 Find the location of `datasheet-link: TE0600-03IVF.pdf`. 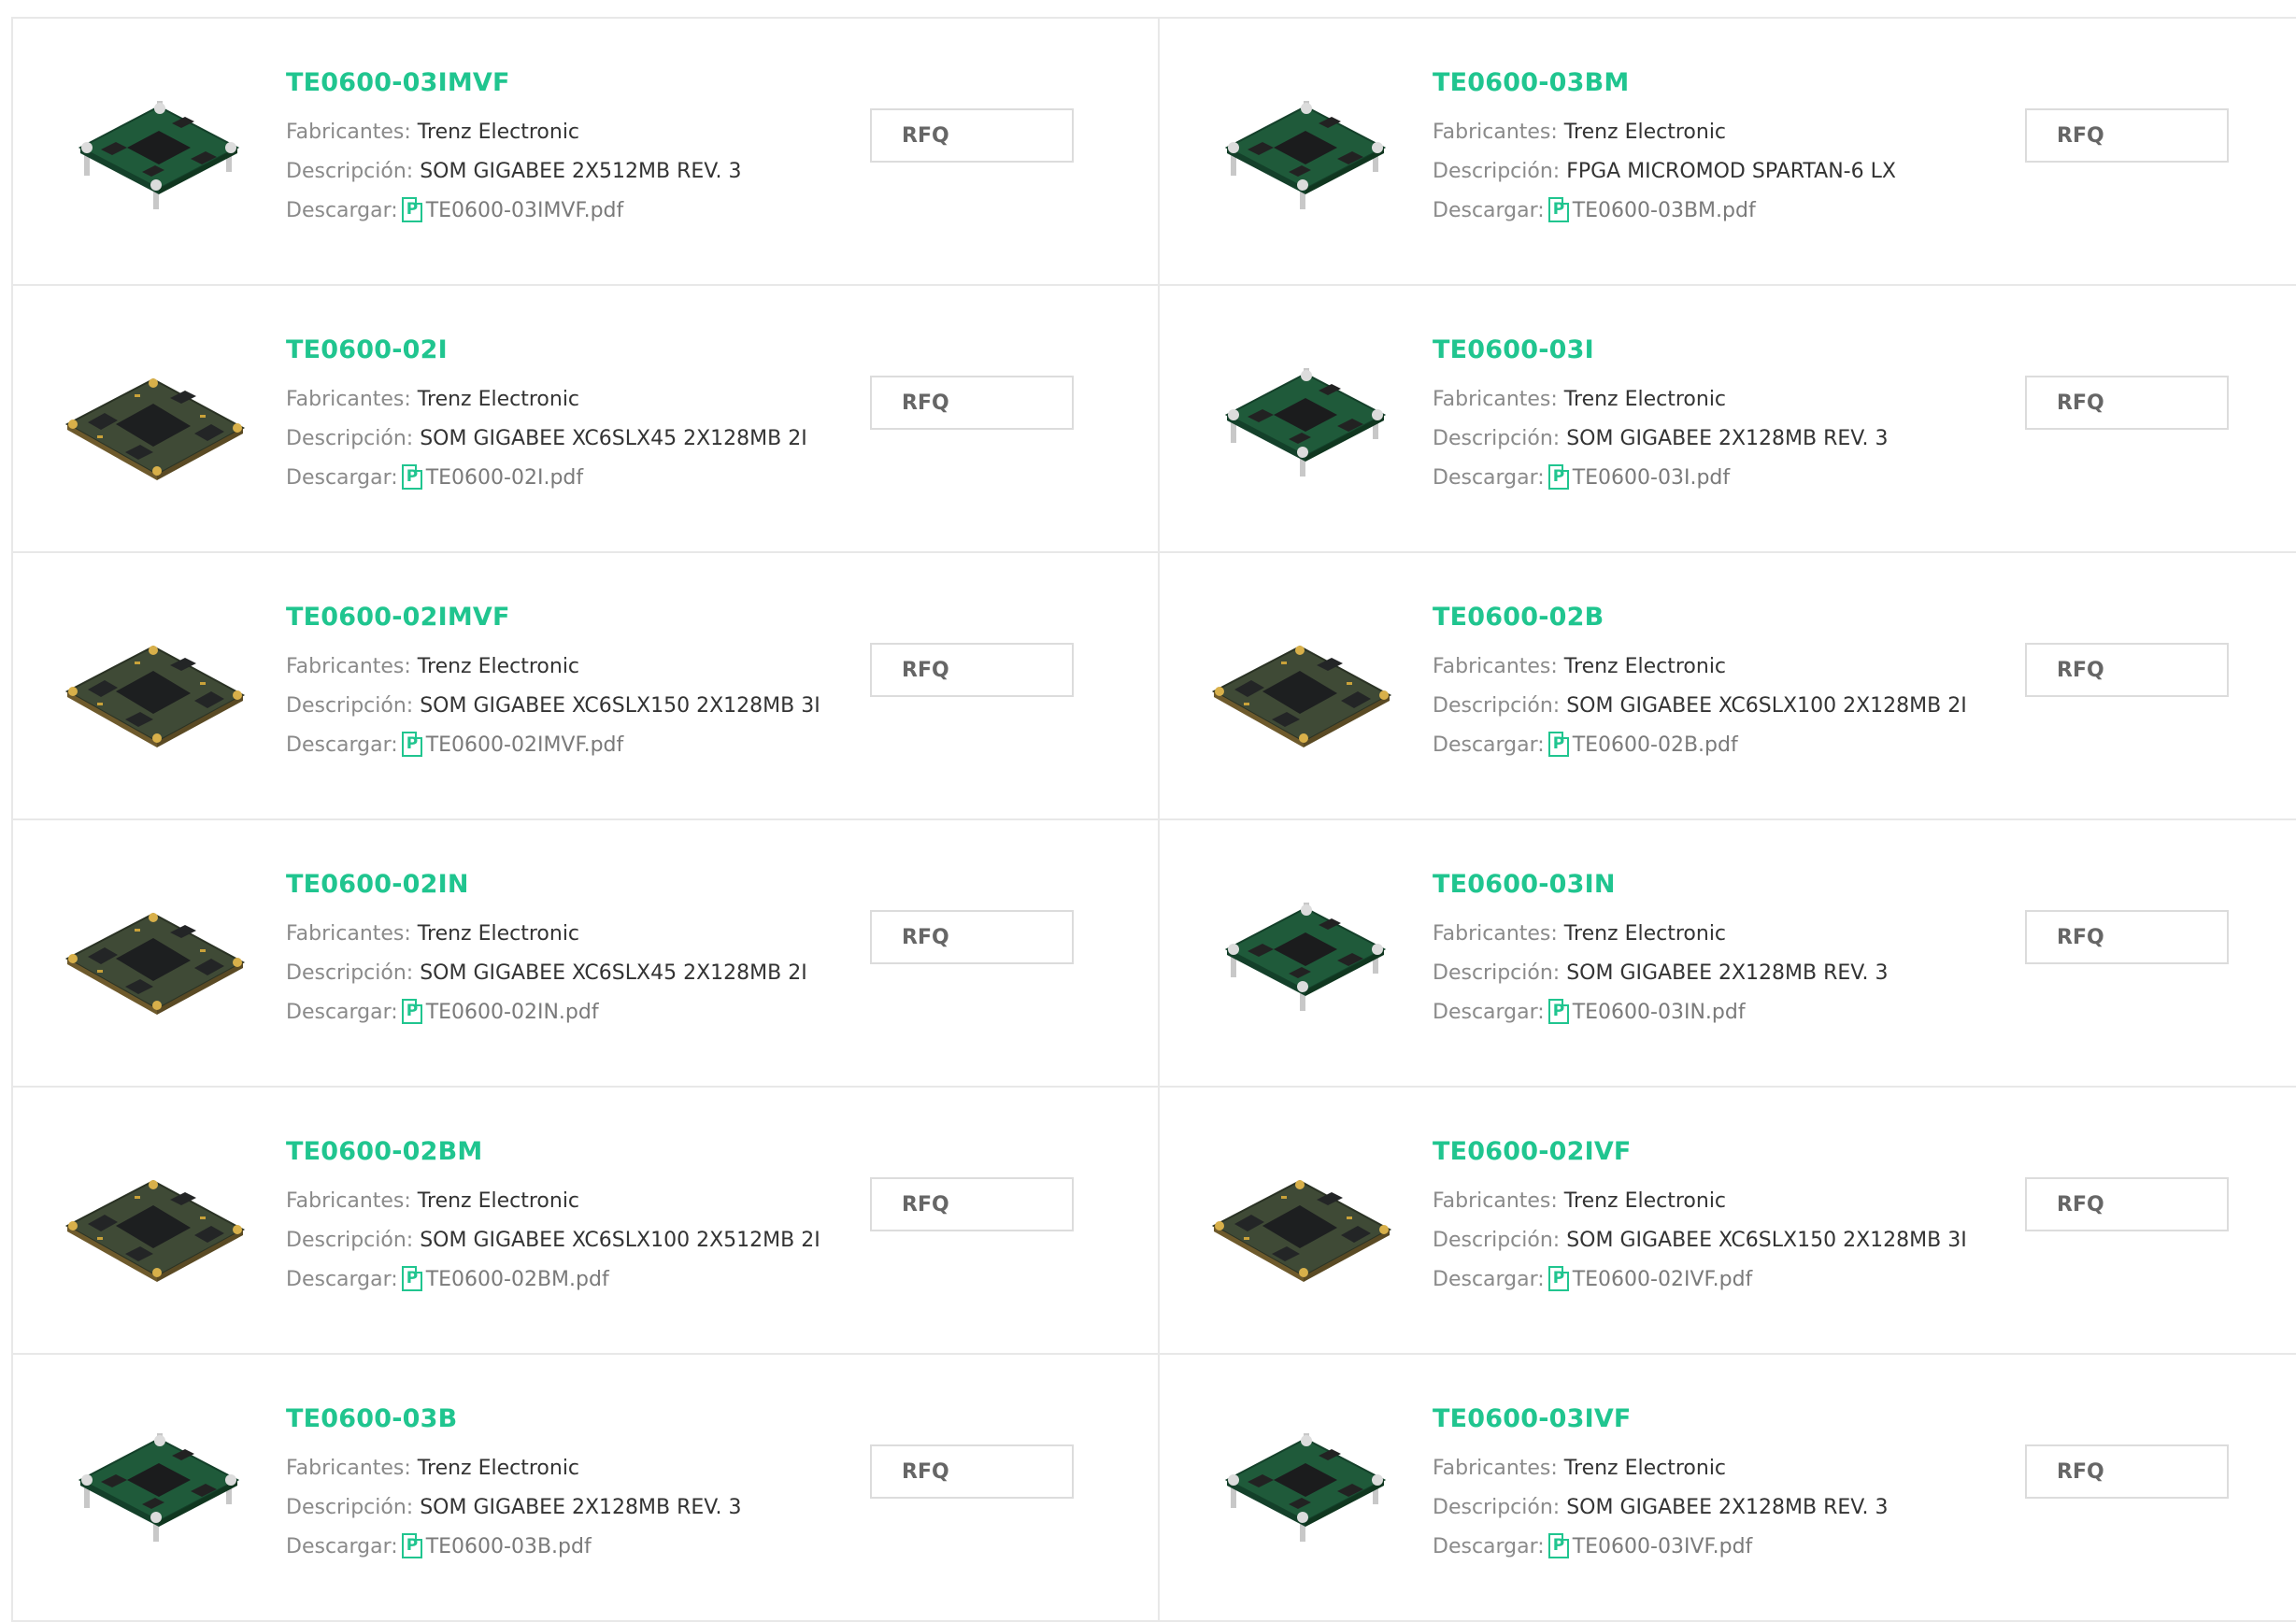

datasheet-link: TE0600-03IVF.pdf is located at coordinates (1663, 1546).